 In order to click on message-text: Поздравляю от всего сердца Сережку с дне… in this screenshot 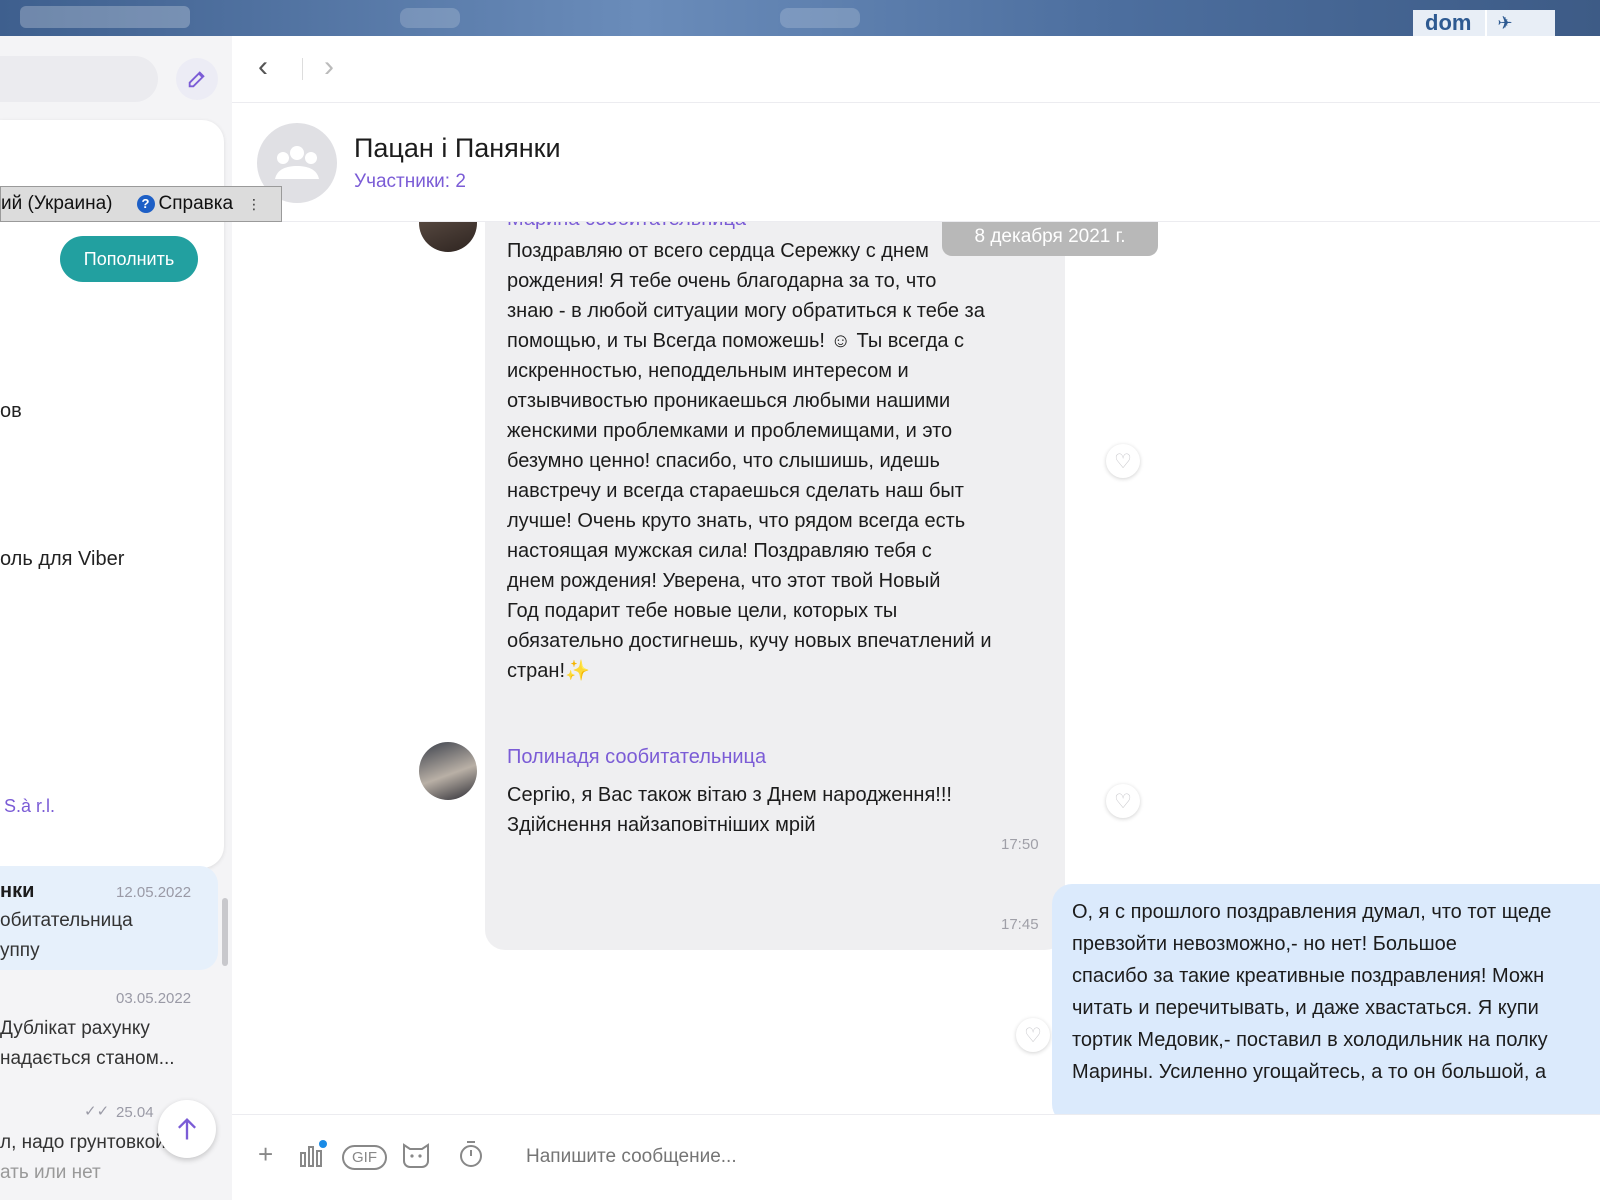, I will do `click(749, 461)`.